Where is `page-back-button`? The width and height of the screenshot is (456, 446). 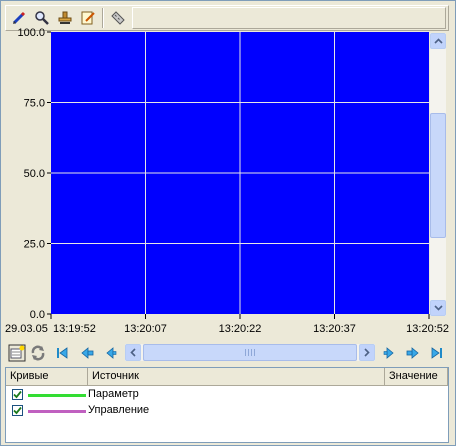
page-back-button is located at coordinates (87, 353).